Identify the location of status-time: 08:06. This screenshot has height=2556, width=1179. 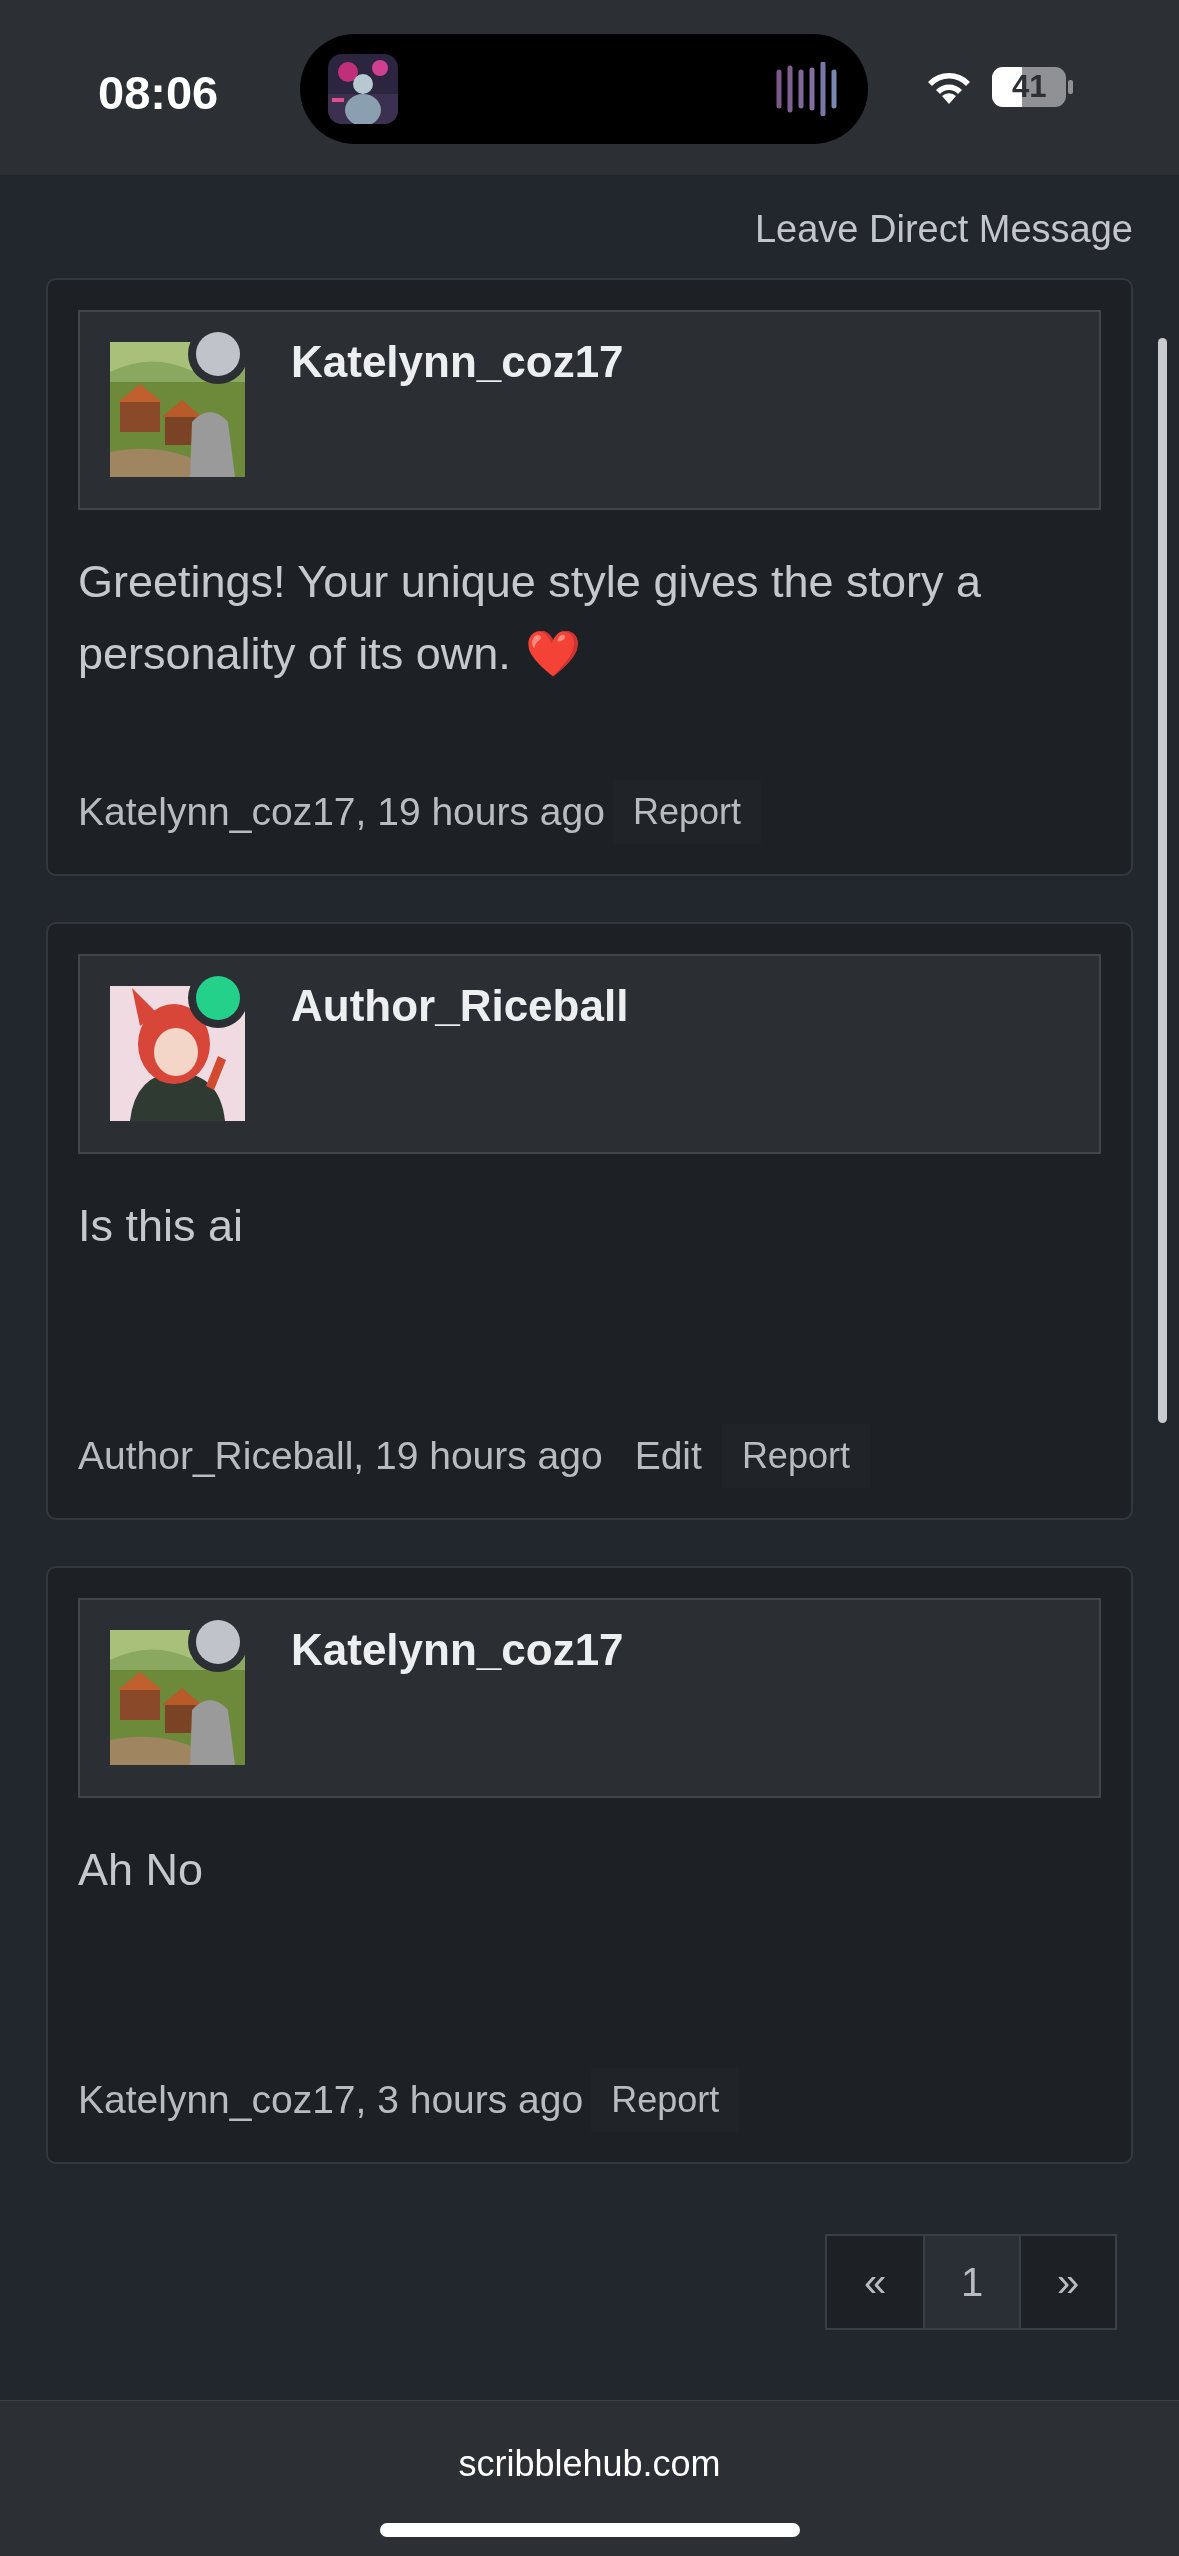
(158, 93).